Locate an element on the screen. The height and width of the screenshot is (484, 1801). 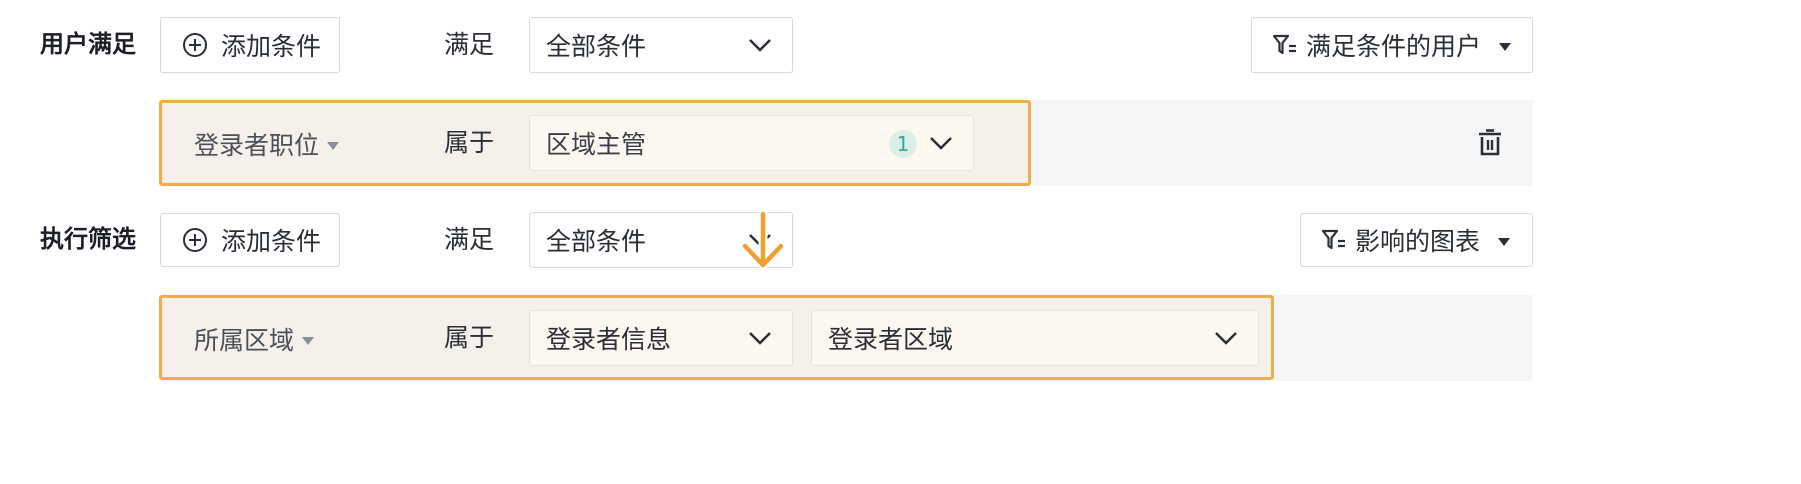
user-add-condition-button: 添加条件 is located at coordinates (250, 45).